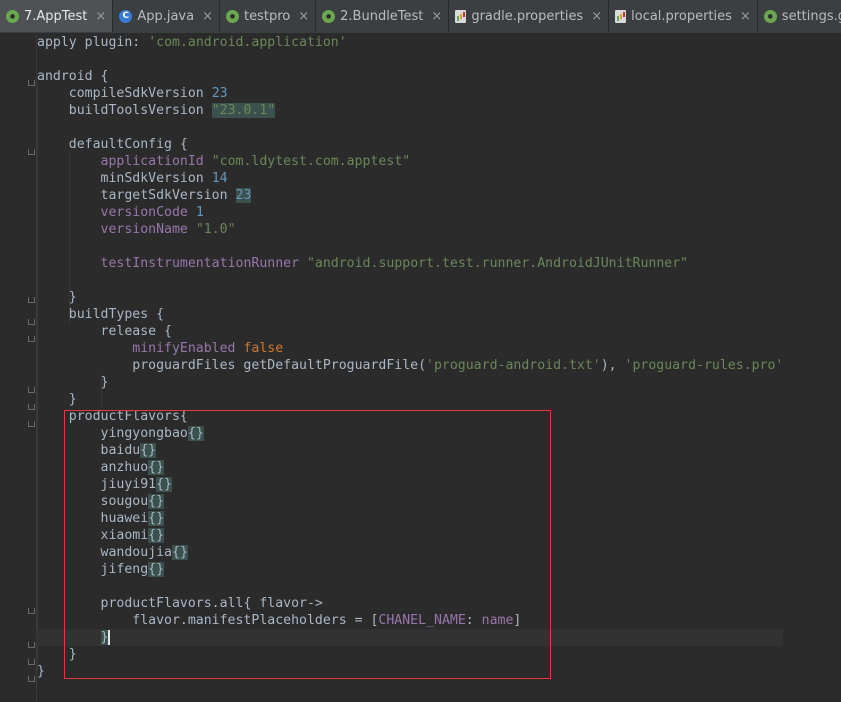 The width and height of the screenshot is (841, 702). Describe the element at coordinates (126, 16) in the screenshot. I see `java-class-icon: C` at that location.